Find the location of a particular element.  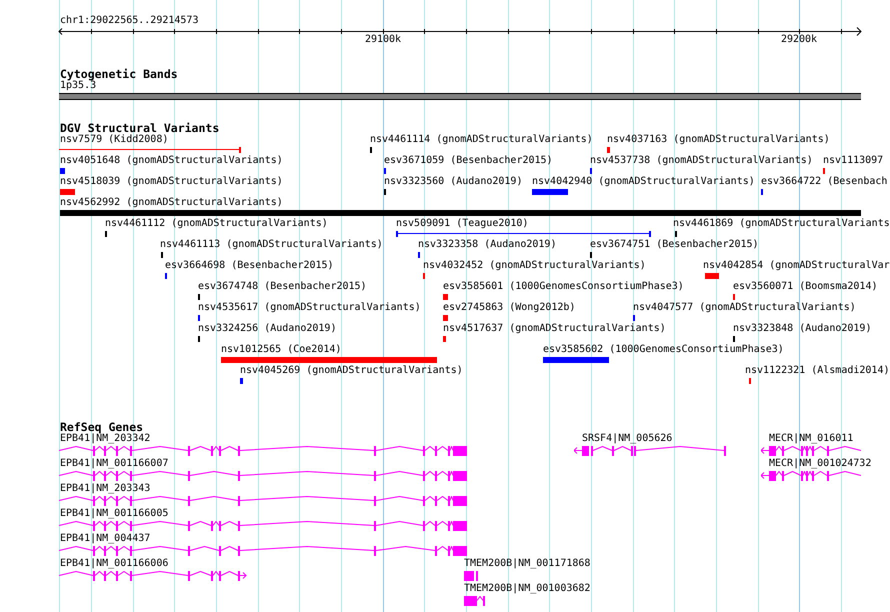

variant-label: nsv4535617 (gnomADStructuralVariants) is located at coordinates (309, 308).